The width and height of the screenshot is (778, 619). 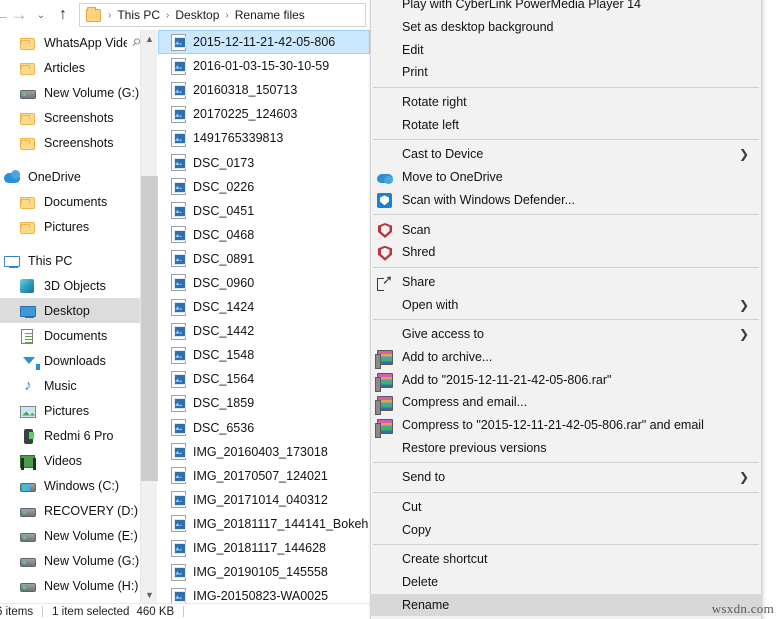 What do you see at coordinates (566, 282) in the screenshot?
I see `menu-item-share: Share` at bounding box center [566, 282].